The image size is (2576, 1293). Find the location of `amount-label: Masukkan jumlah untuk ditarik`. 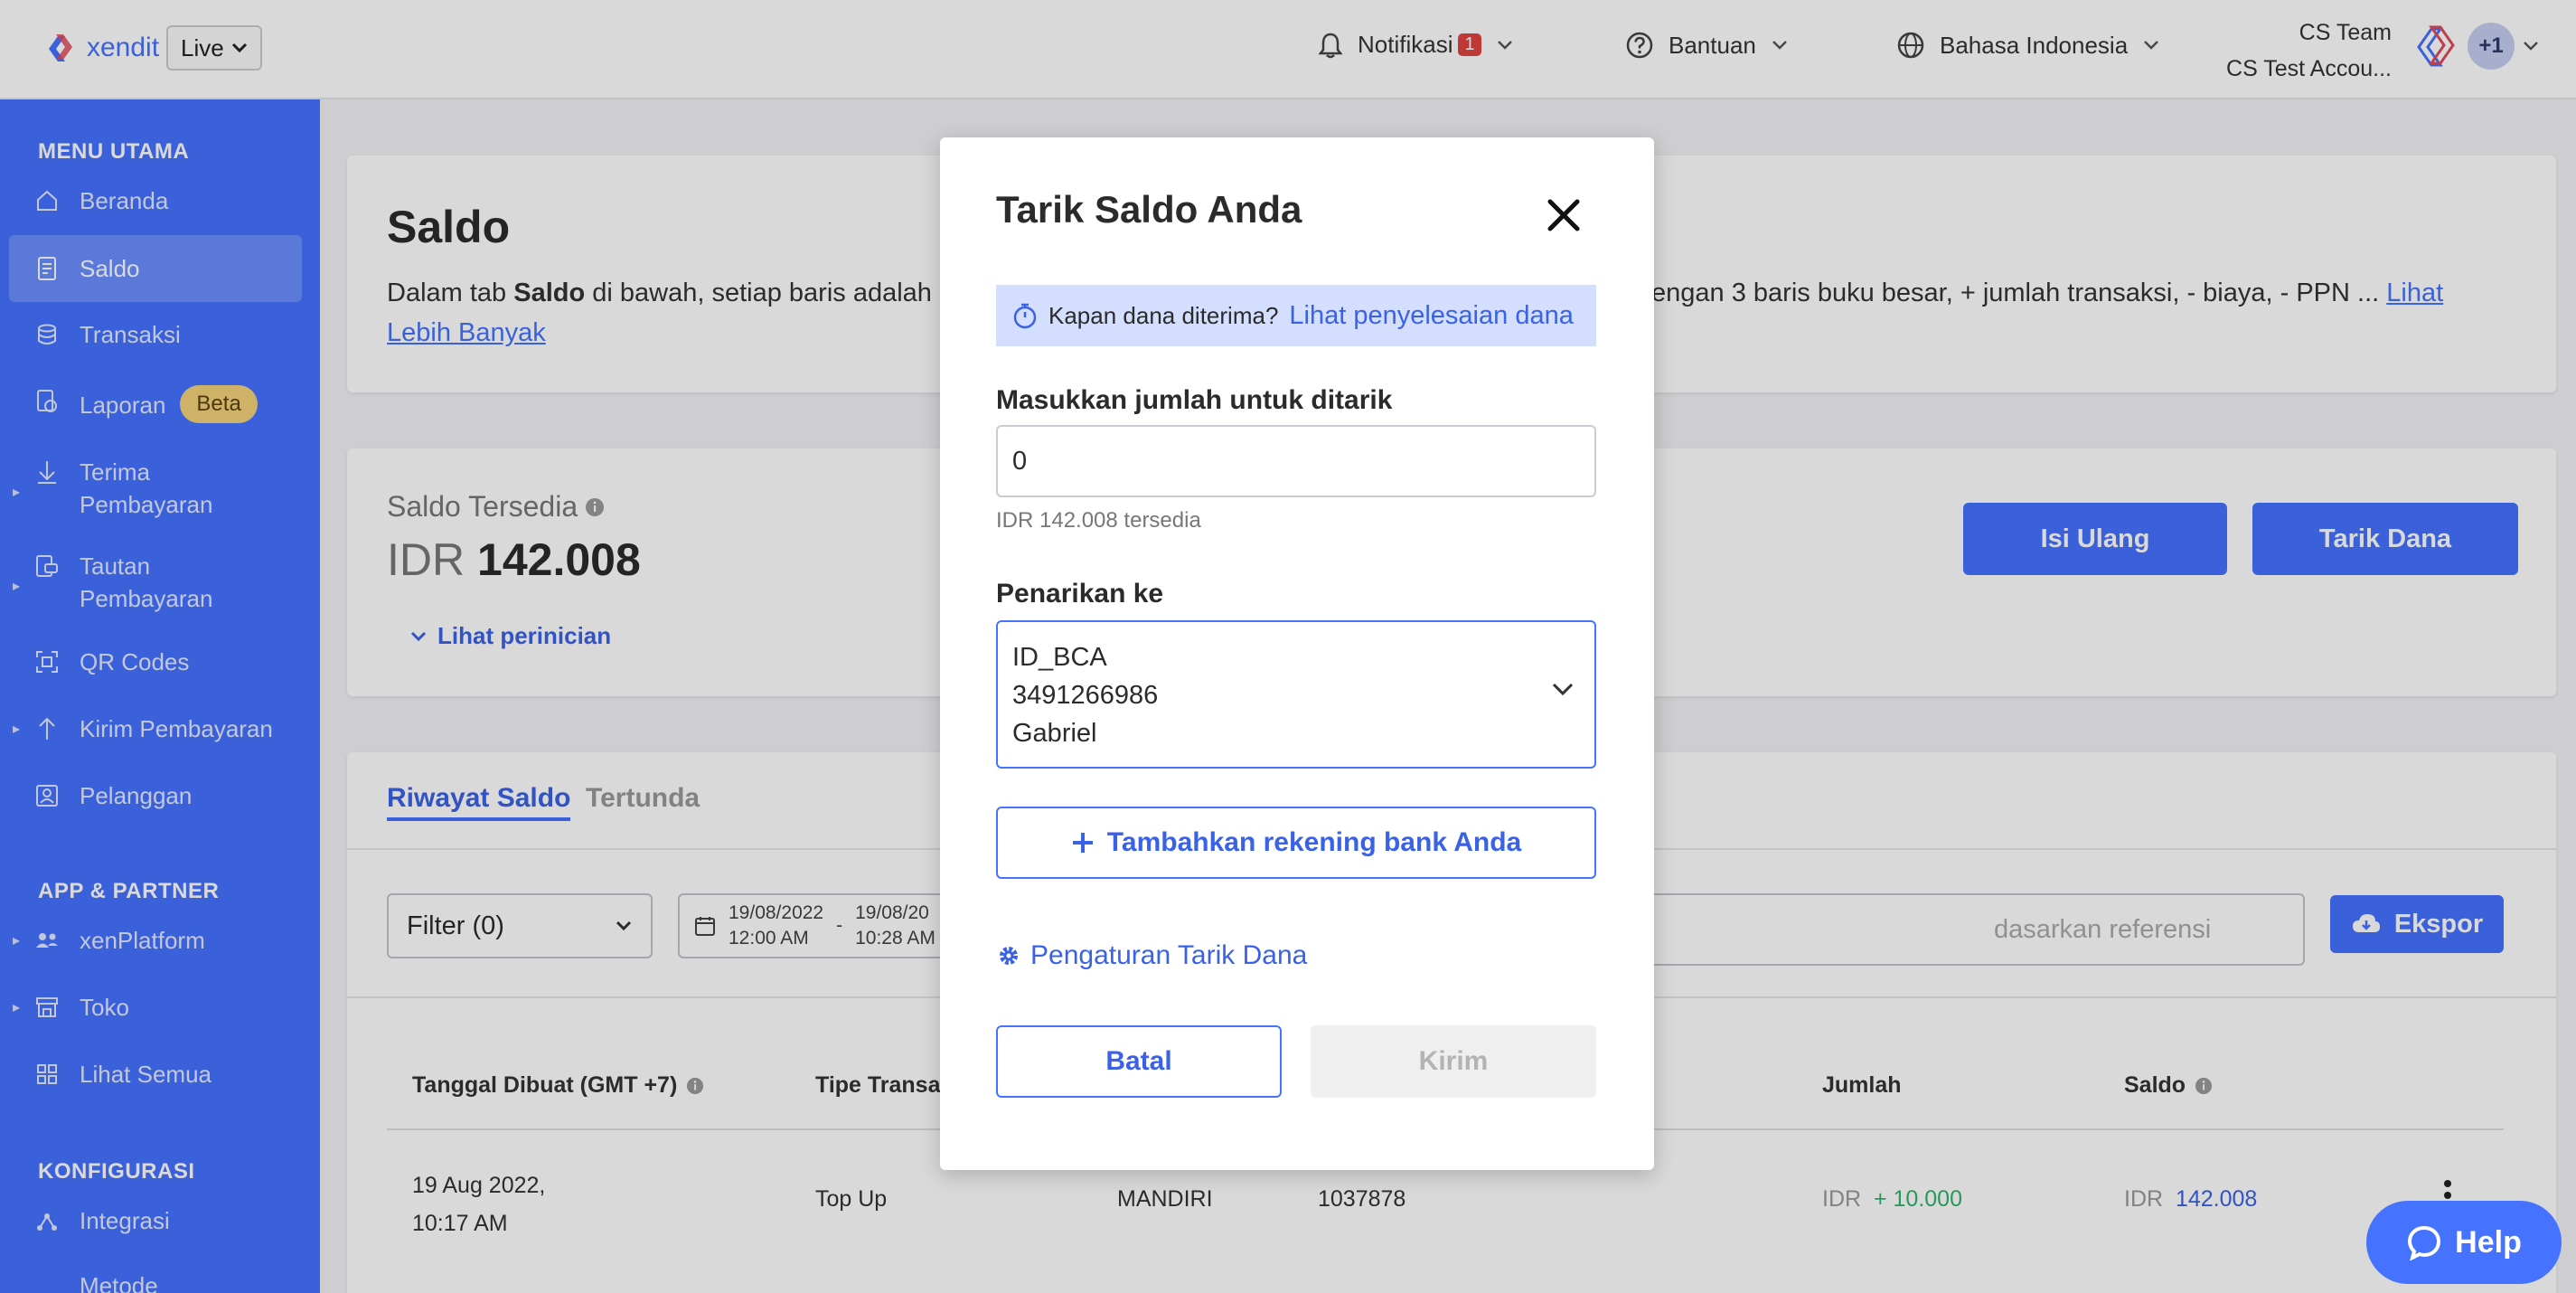

amount-label: Masukkan jumlah untuk ditarik is located at coordinates (1194, 400).